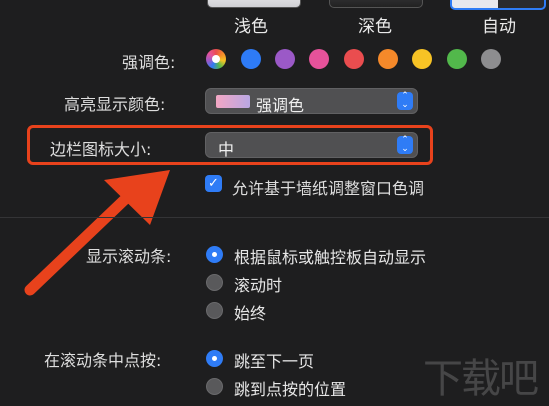 The image size is (549, 406). What do you see at coordinates (250, 313) in the screenshot?
I see `option-always-label: 始终` at bounding box center [250, 313].